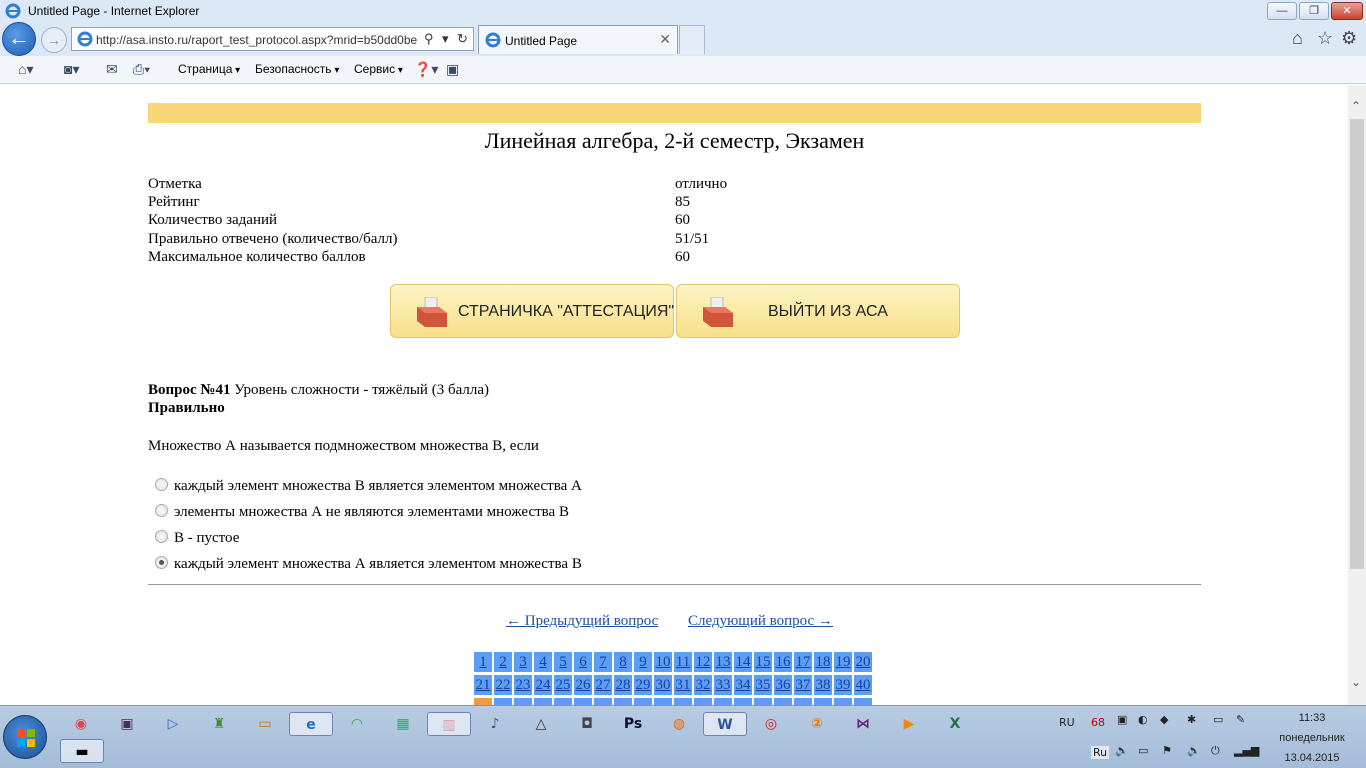 The image size is (1366, 768). What do you see at coordinates (783, 662) in the screenshot?
I see `question-link-16: 16` at bounding box center [783, 662].